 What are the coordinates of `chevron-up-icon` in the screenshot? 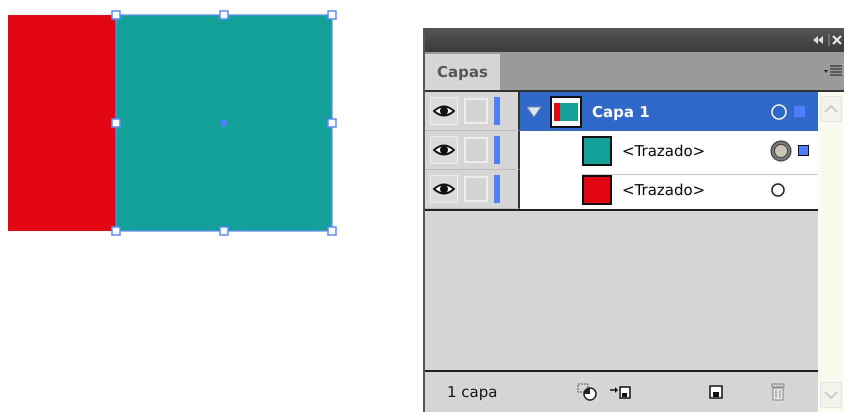 It's located at (831, 109).